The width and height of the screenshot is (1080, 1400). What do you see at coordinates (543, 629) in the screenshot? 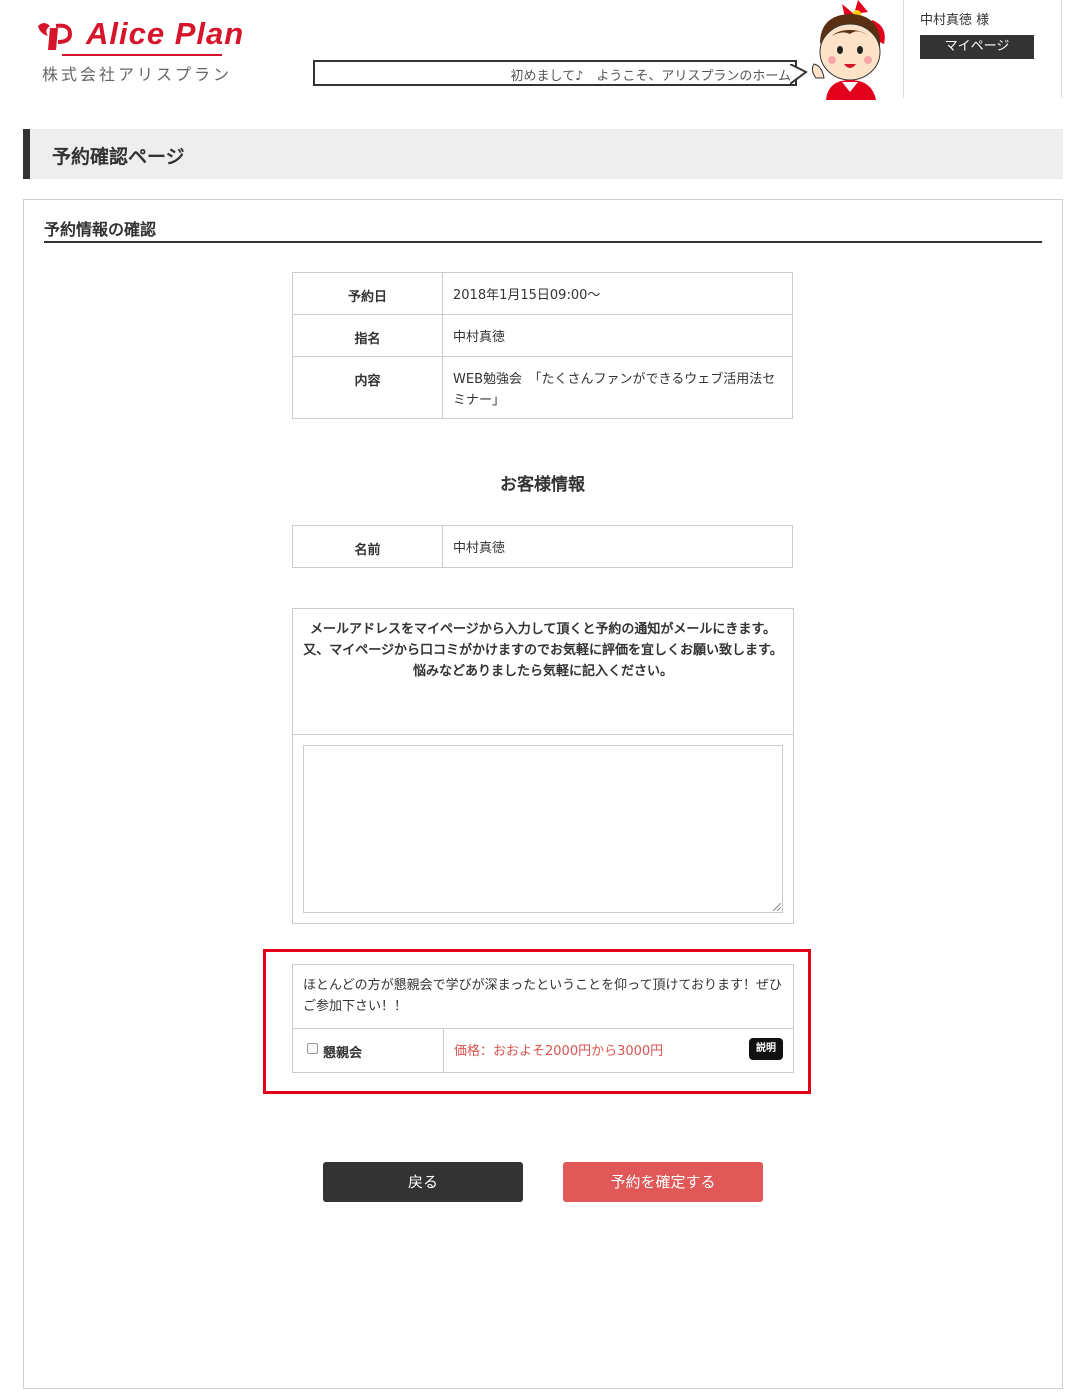
I see `memo-line-1: メールアドレスをマイページから入力して頂くと予約の通知がメールにきます。` at bounding box center [543, 629].